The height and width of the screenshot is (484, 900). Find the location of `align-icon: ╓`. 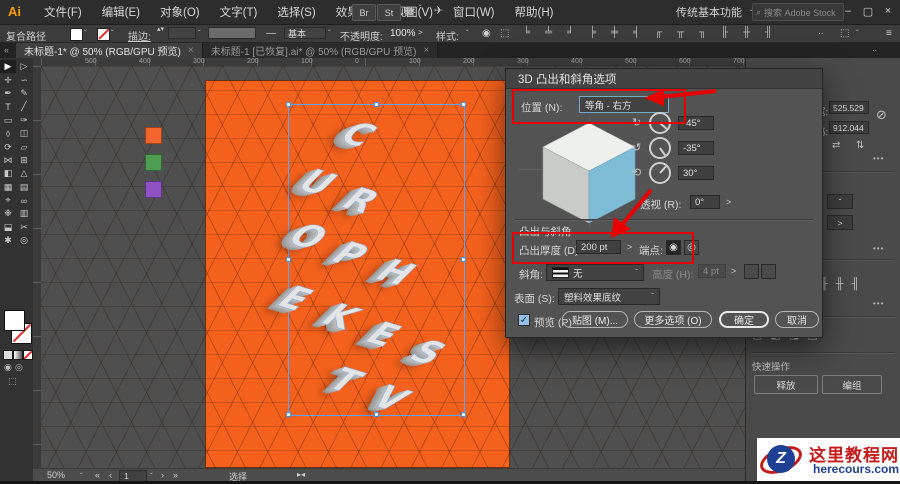

align-icon: ╓ is located at coordinates (658, 32).